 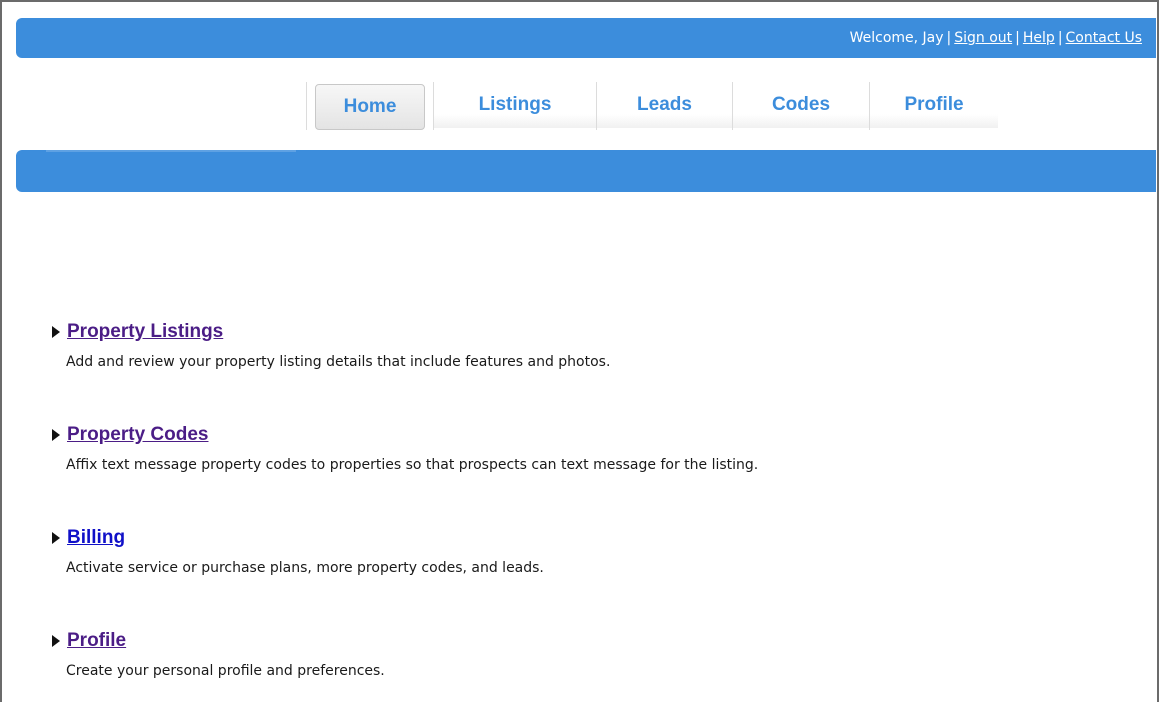 I want to click on billing-link: Billing, so click(x=96, y=538).